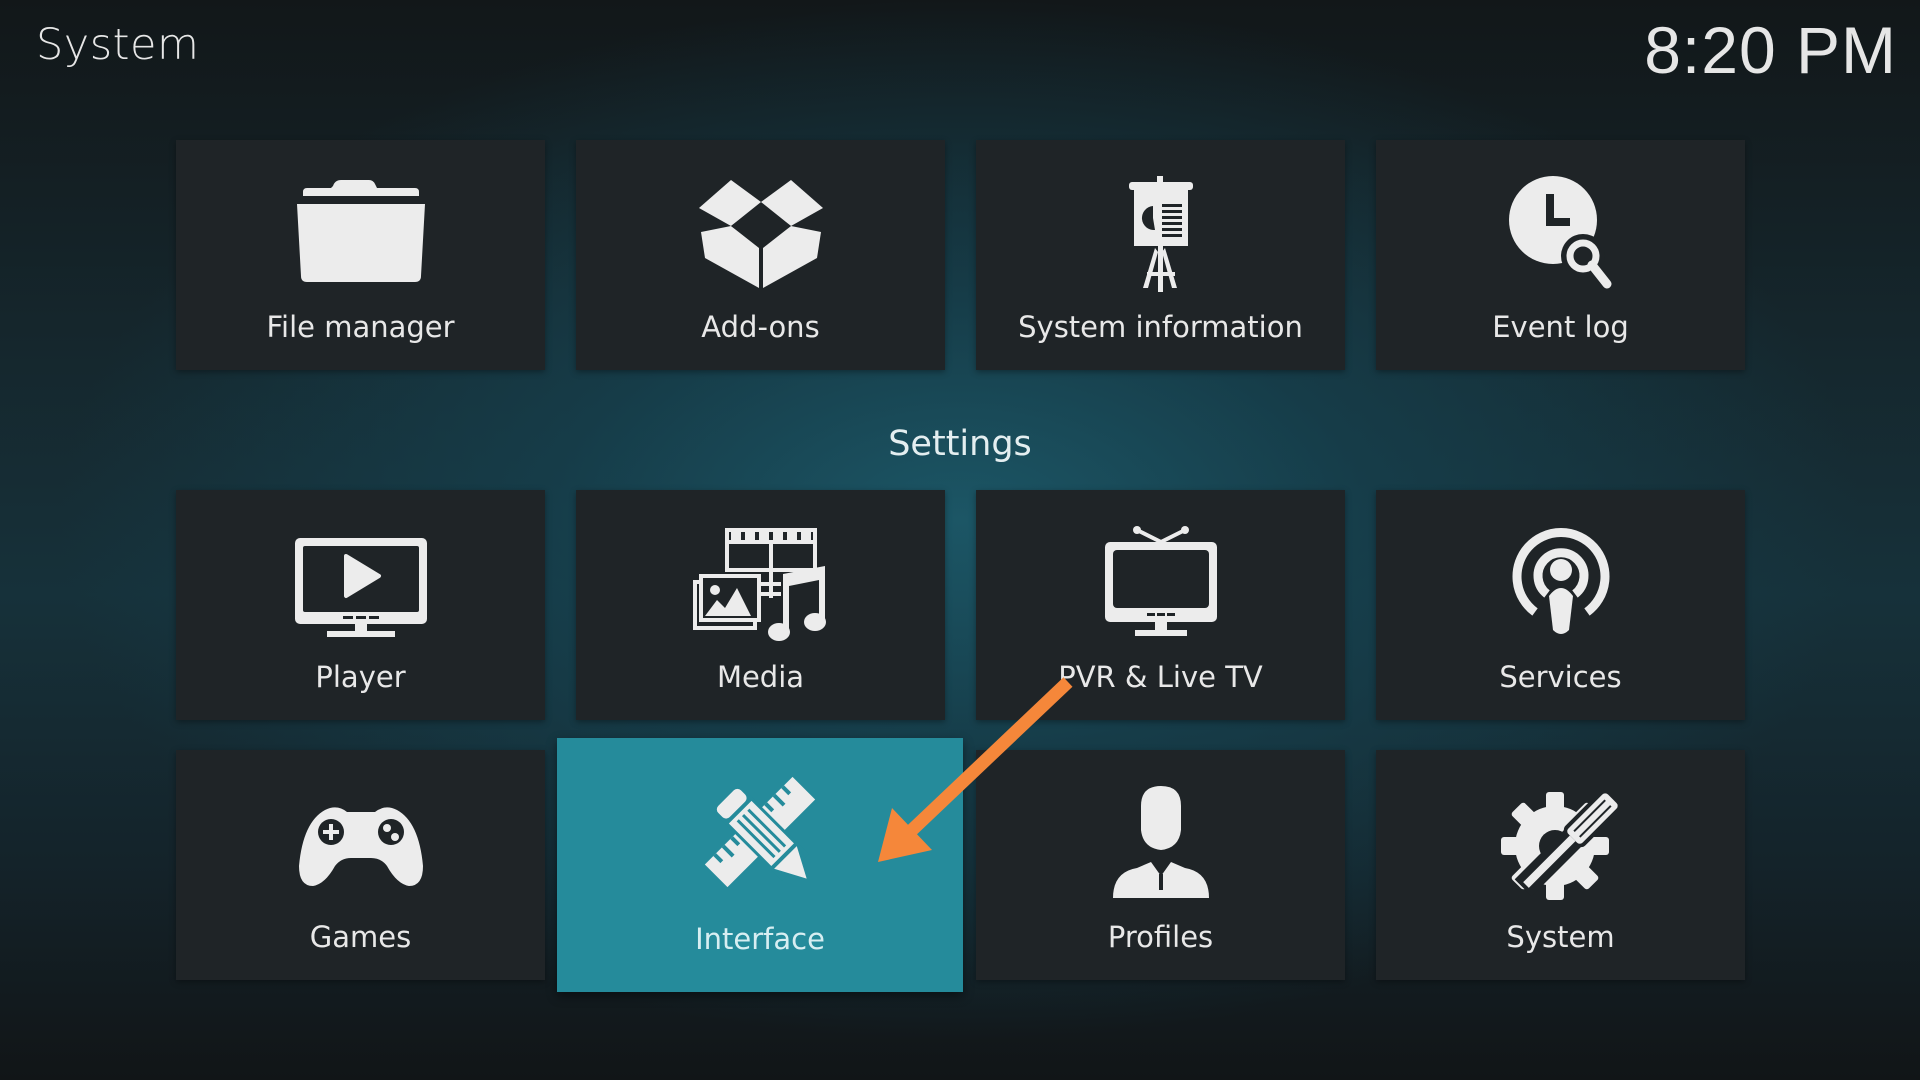 This screenshot has width=1920, height=1080. I want to click on tile-system: System, so click(1560, 865).